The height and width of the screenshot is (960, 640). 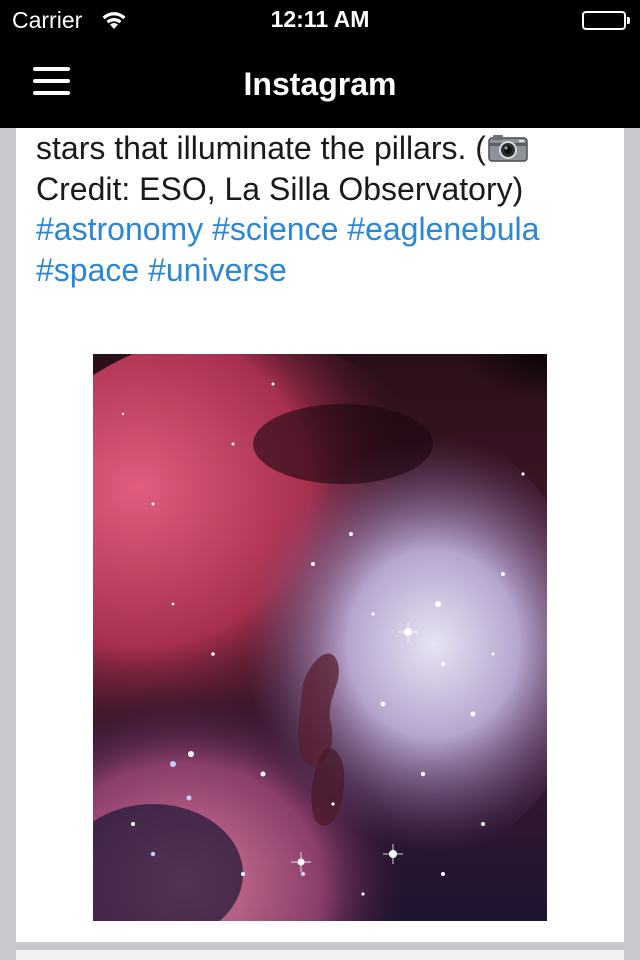 I want to click on caption-text-2: Credit: ESO, La Silla Observatory), so click(x=280, y=188).